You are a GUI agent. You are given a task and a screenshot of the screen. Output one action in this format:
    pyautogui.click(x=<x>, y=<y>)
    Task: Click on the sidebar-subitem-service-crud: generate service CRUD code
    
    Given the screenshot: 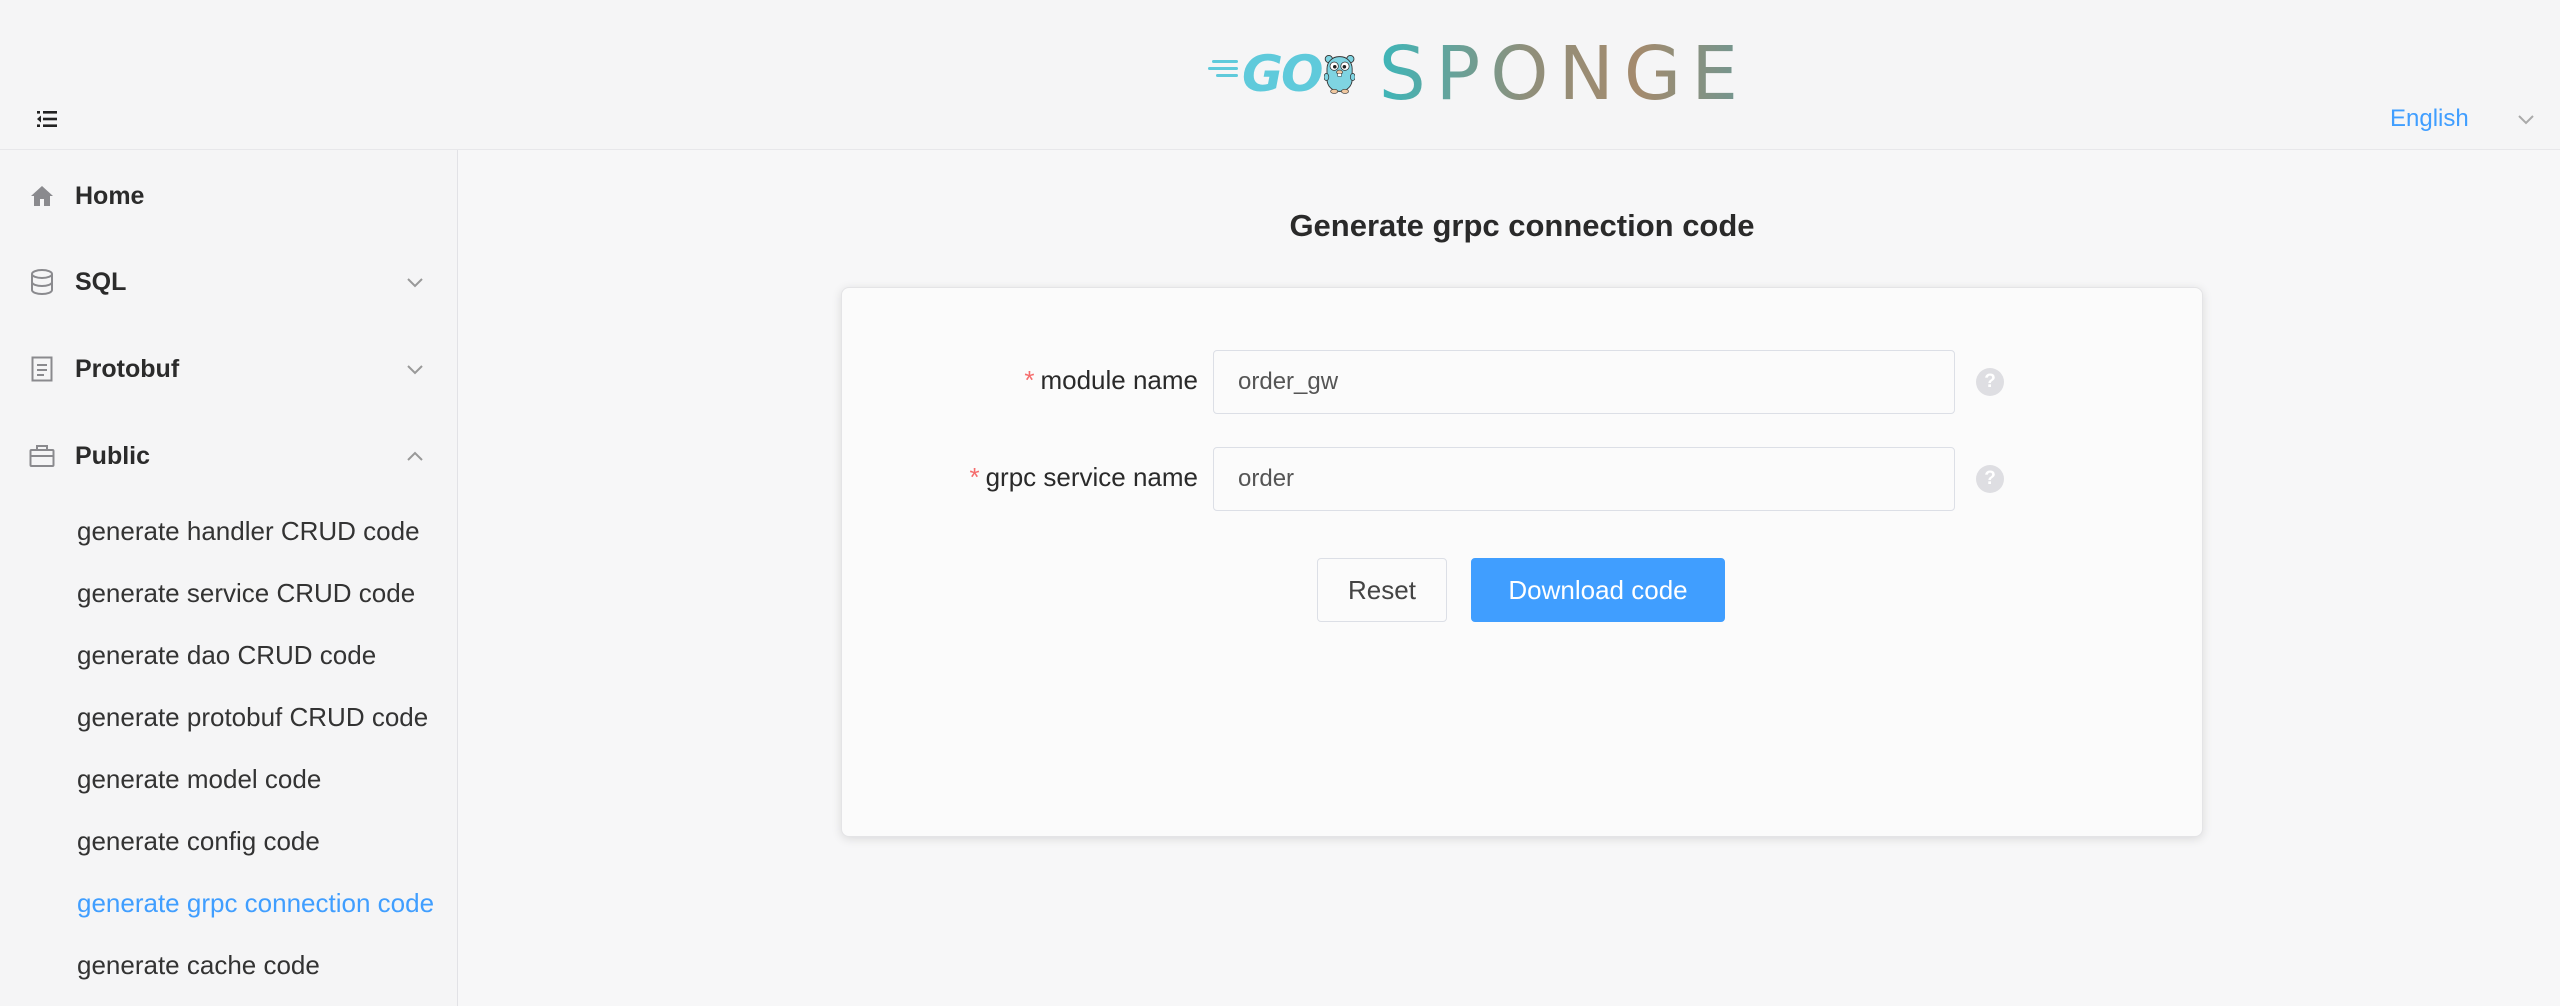 What is the action you would take?
    pyautogui.click(x=228, y=593)
    